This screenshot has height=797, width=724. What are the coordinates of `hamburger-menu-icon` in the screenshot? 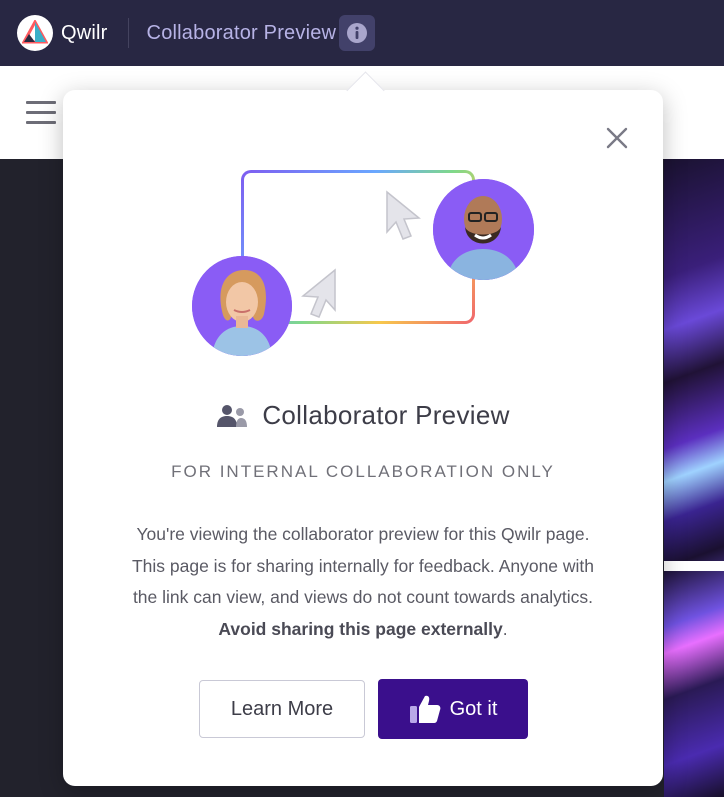 It's located at (41, 113).